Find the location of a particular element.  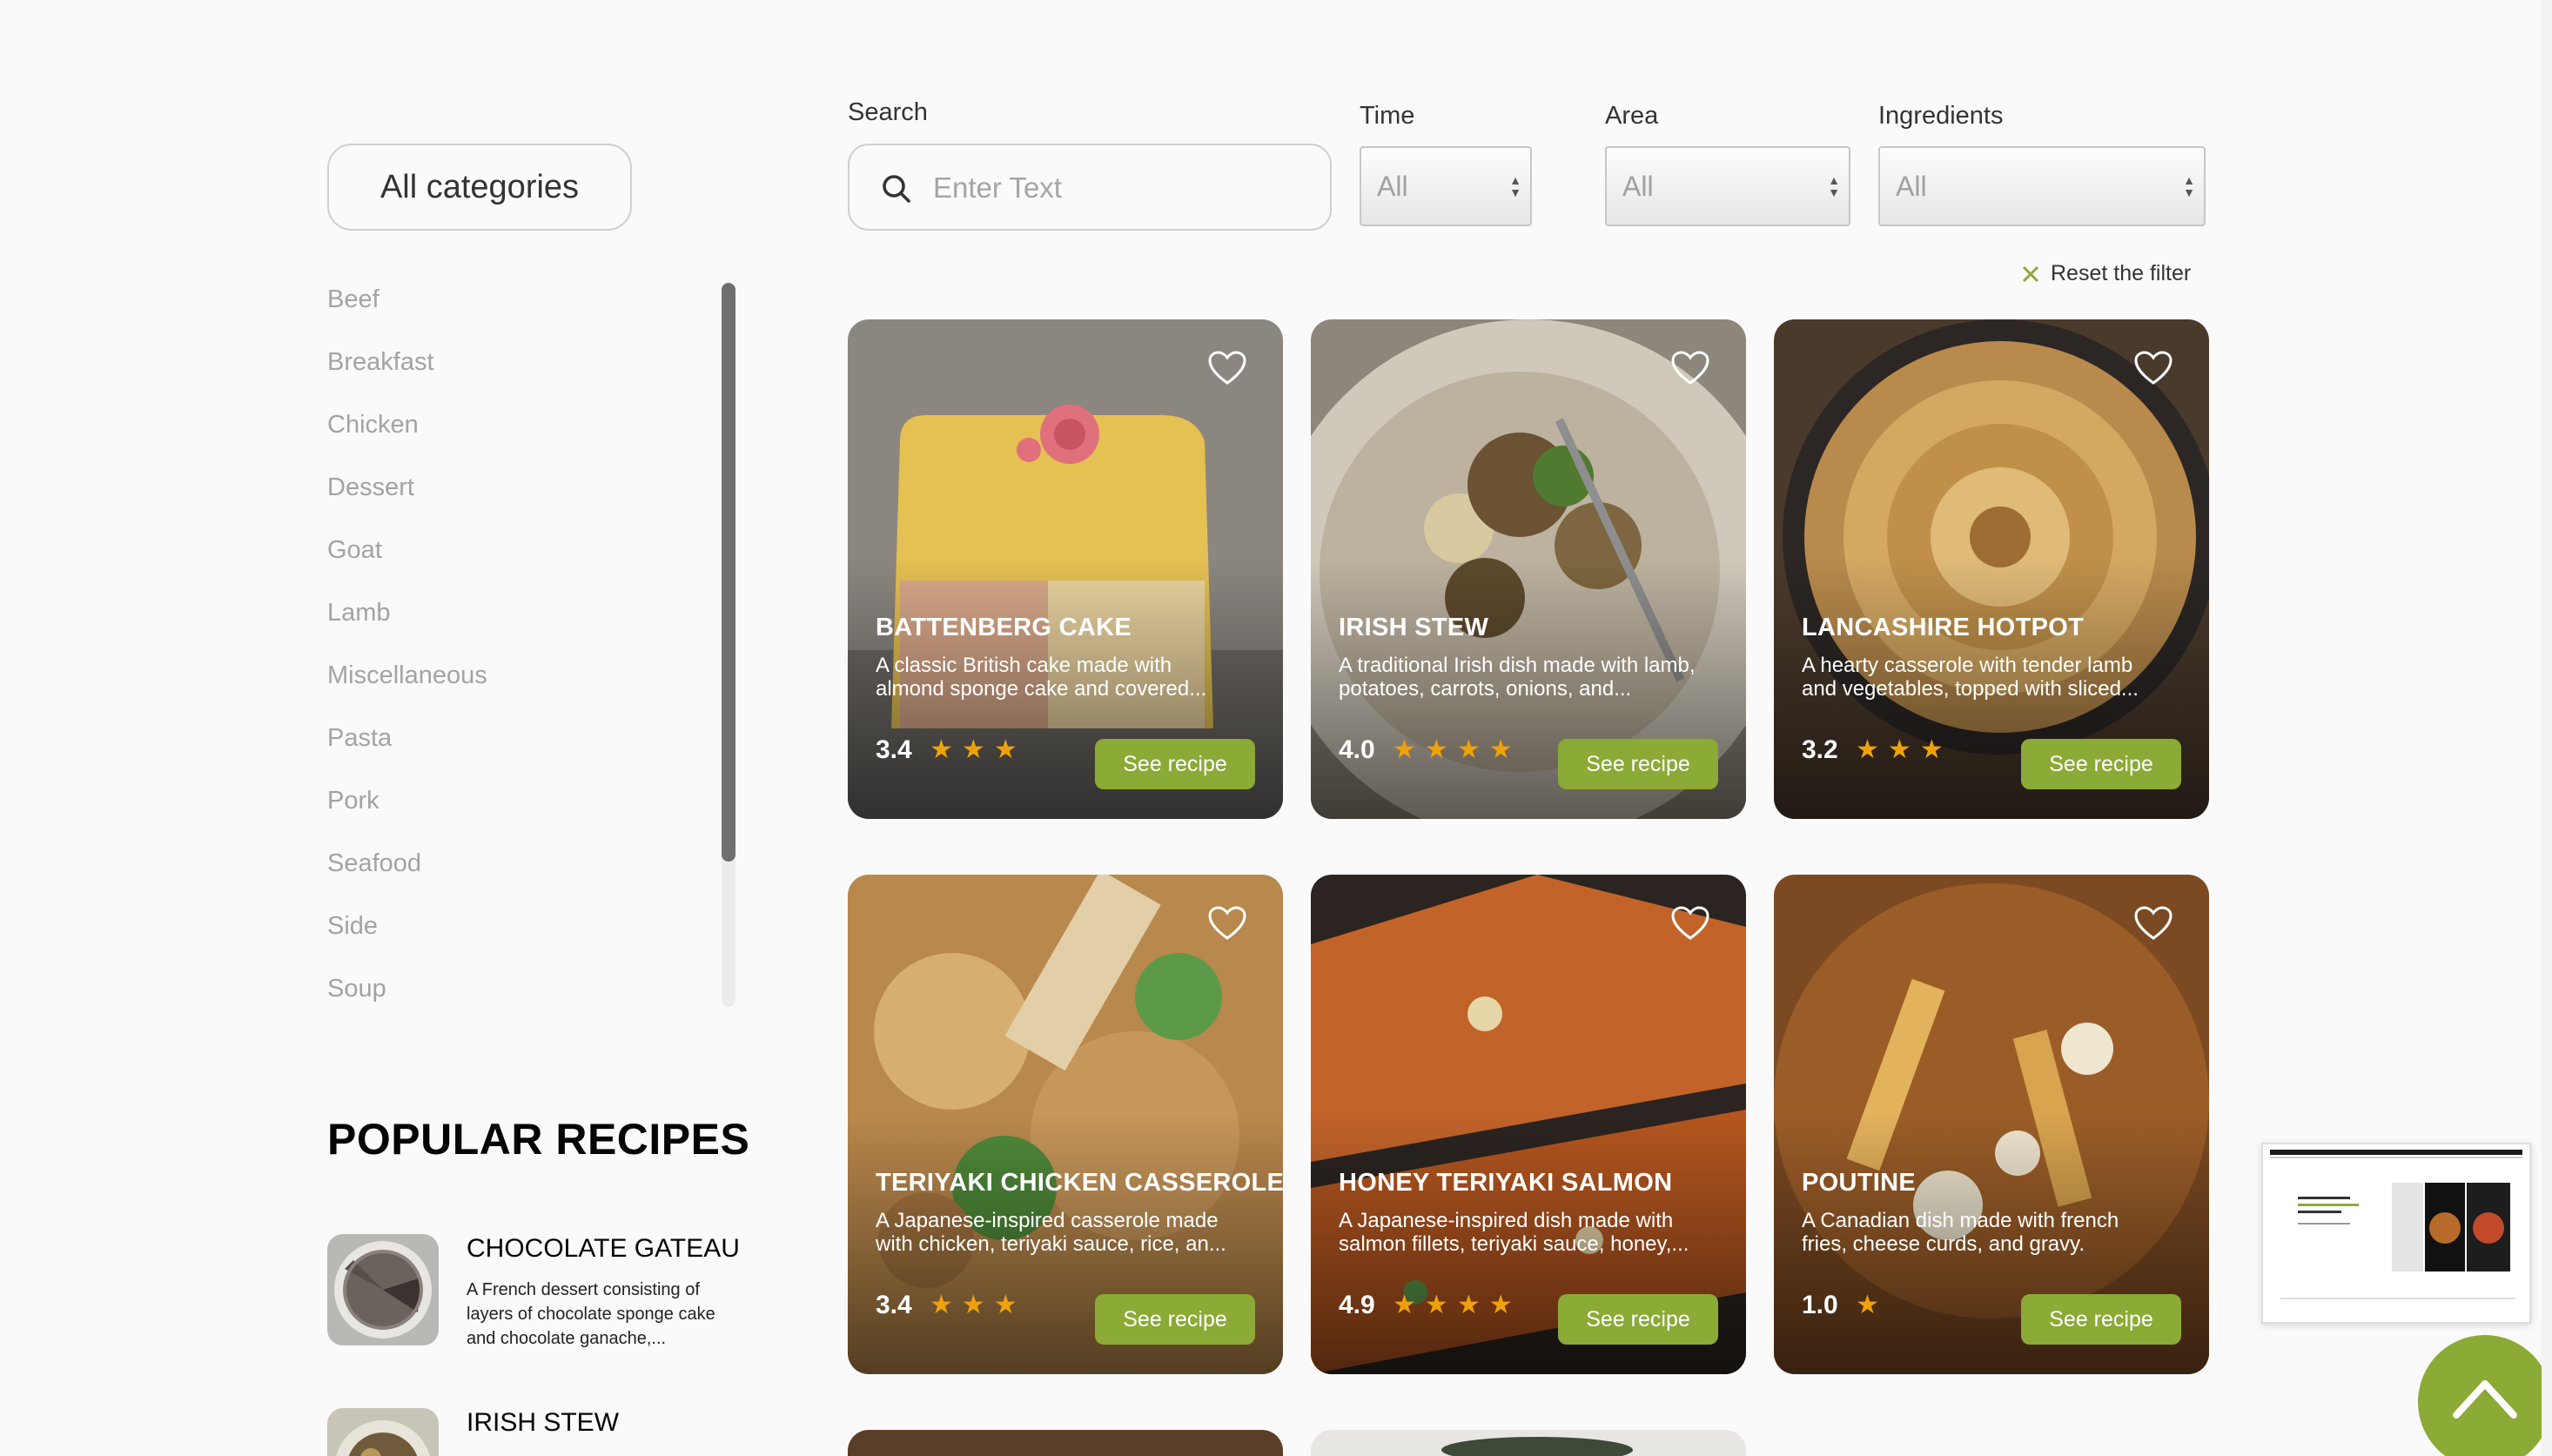

recipe-rating: 3.4 is located at coordinates (894, 749).